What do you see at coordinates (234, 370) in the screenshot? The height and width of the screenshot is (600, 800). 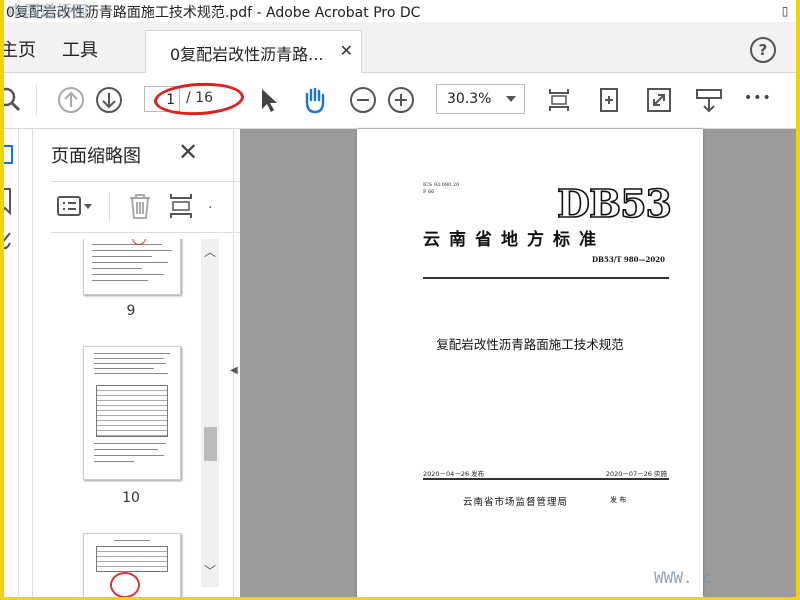 I see `collapse-panel-icon: ◀` at bounding box center [234, 370].